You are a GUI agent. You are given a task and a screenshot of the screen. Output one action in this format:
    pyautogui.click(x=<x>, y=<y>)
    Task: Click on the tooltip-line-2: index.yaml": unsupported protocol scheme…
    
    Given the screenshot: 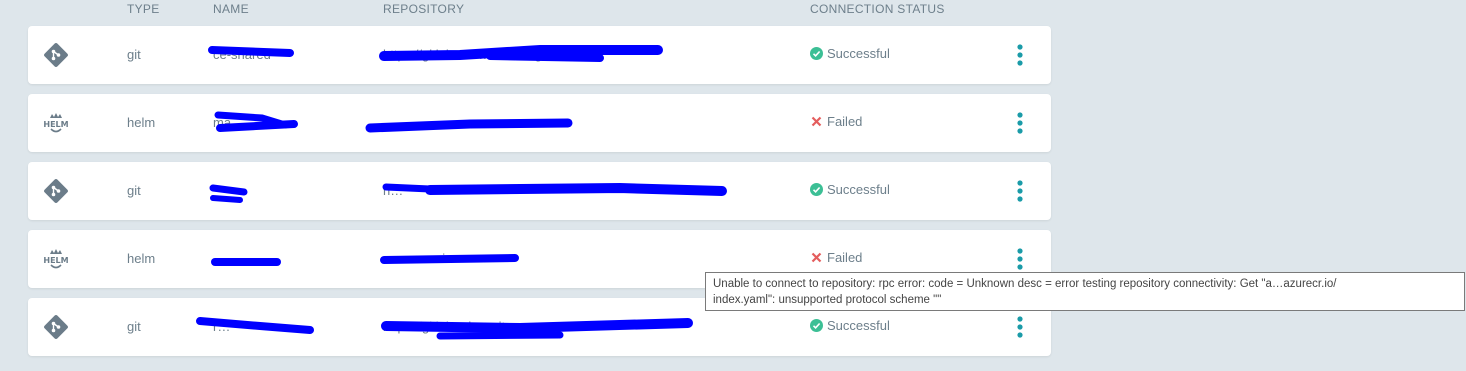 What is the action you would take?
    pyautogui.click(x=827, y=300)
    